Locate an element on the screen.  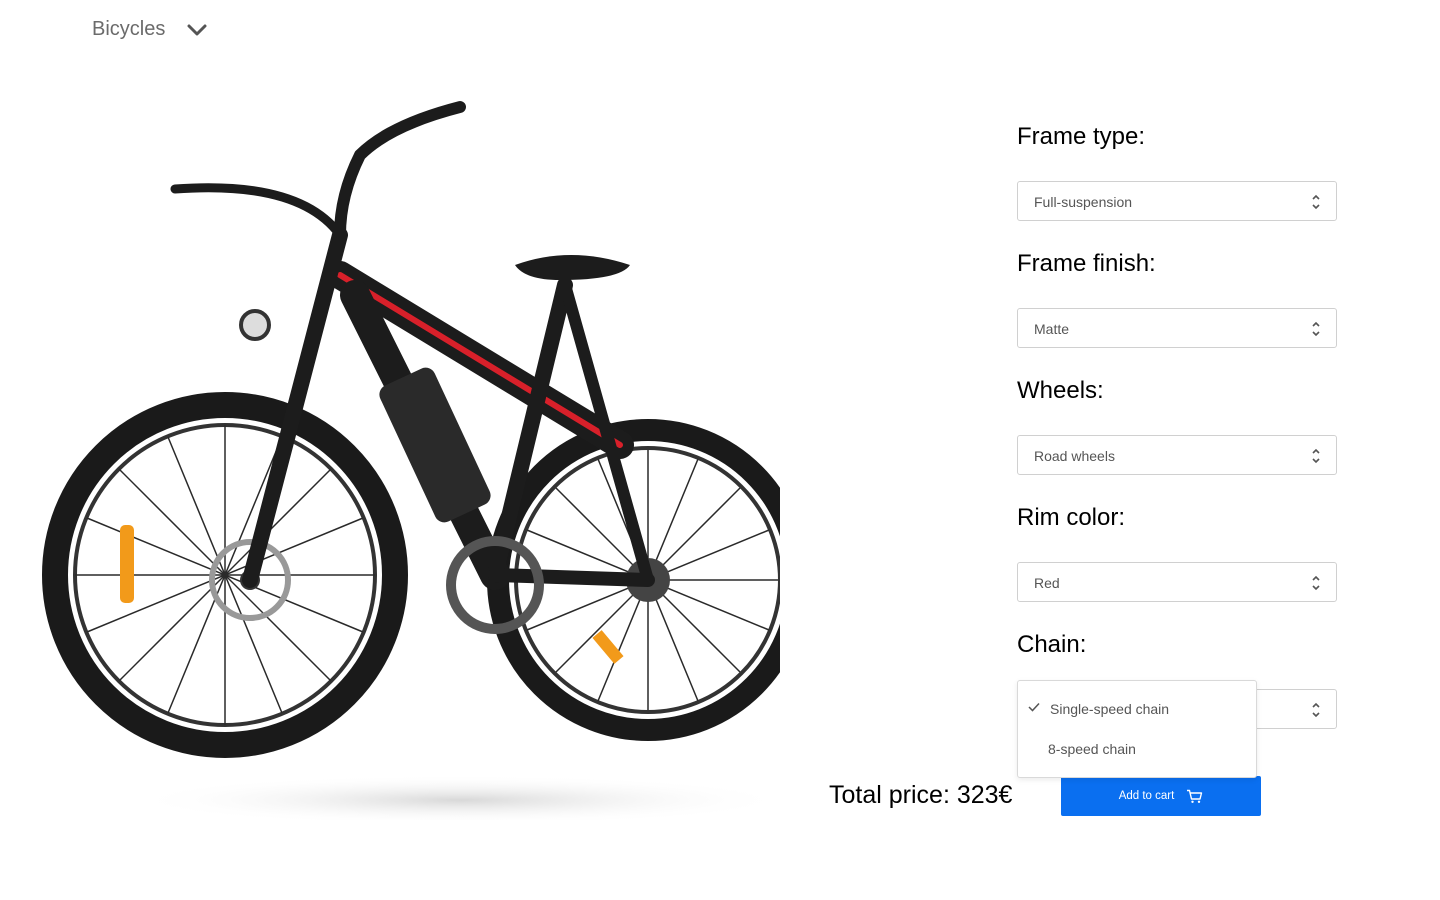
rim-color-select: Red is located at coordinates (1177, 582).